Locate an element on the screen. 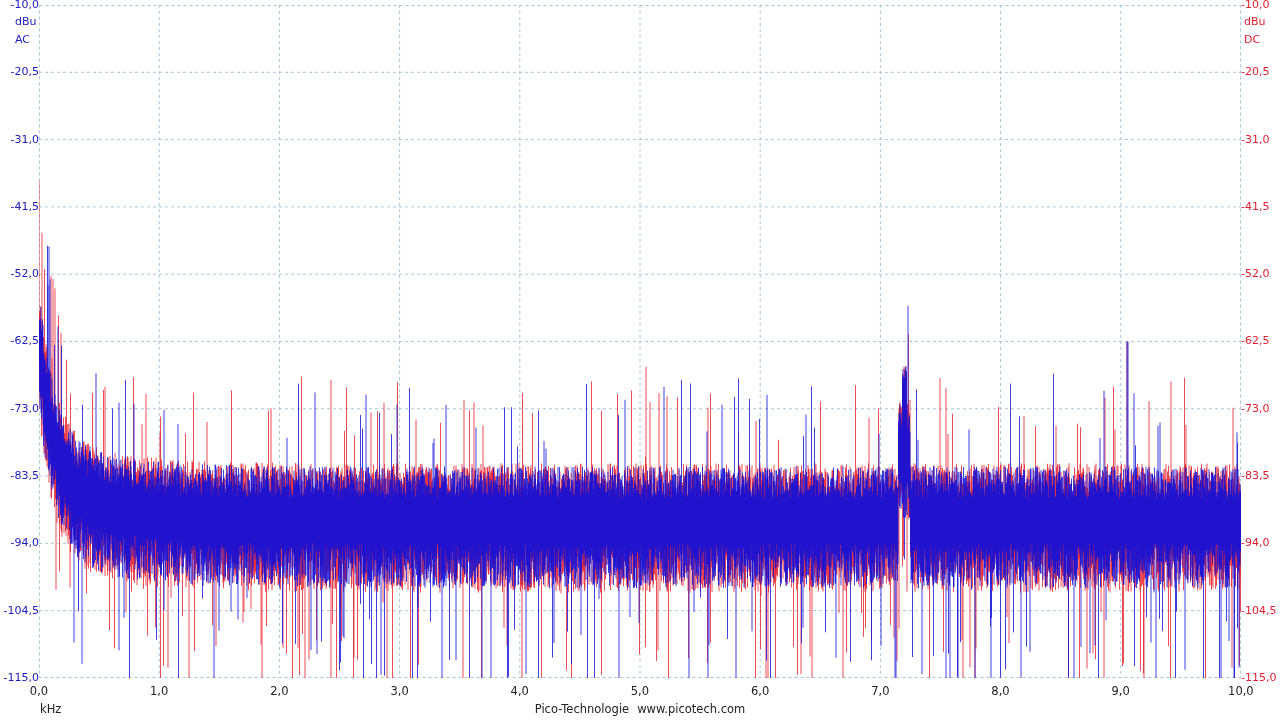  coupling-label: DC is located at coordinates (1252, 40).